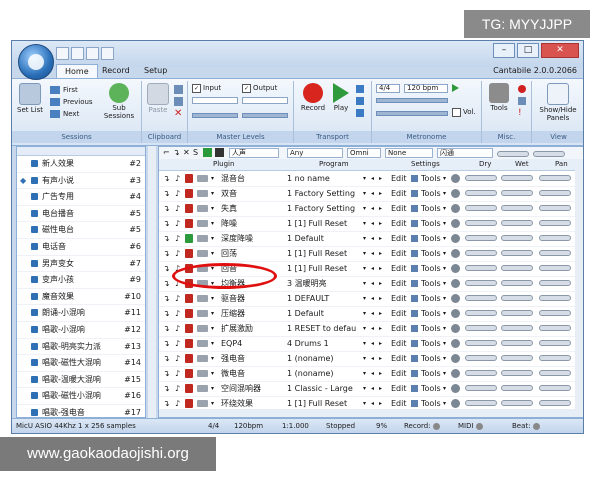 The image size is (600, 480). What do you see at coordinates (315, 153) in the screenshot?
I see `rack-input-select: Any` at bounding box center [315, 153].